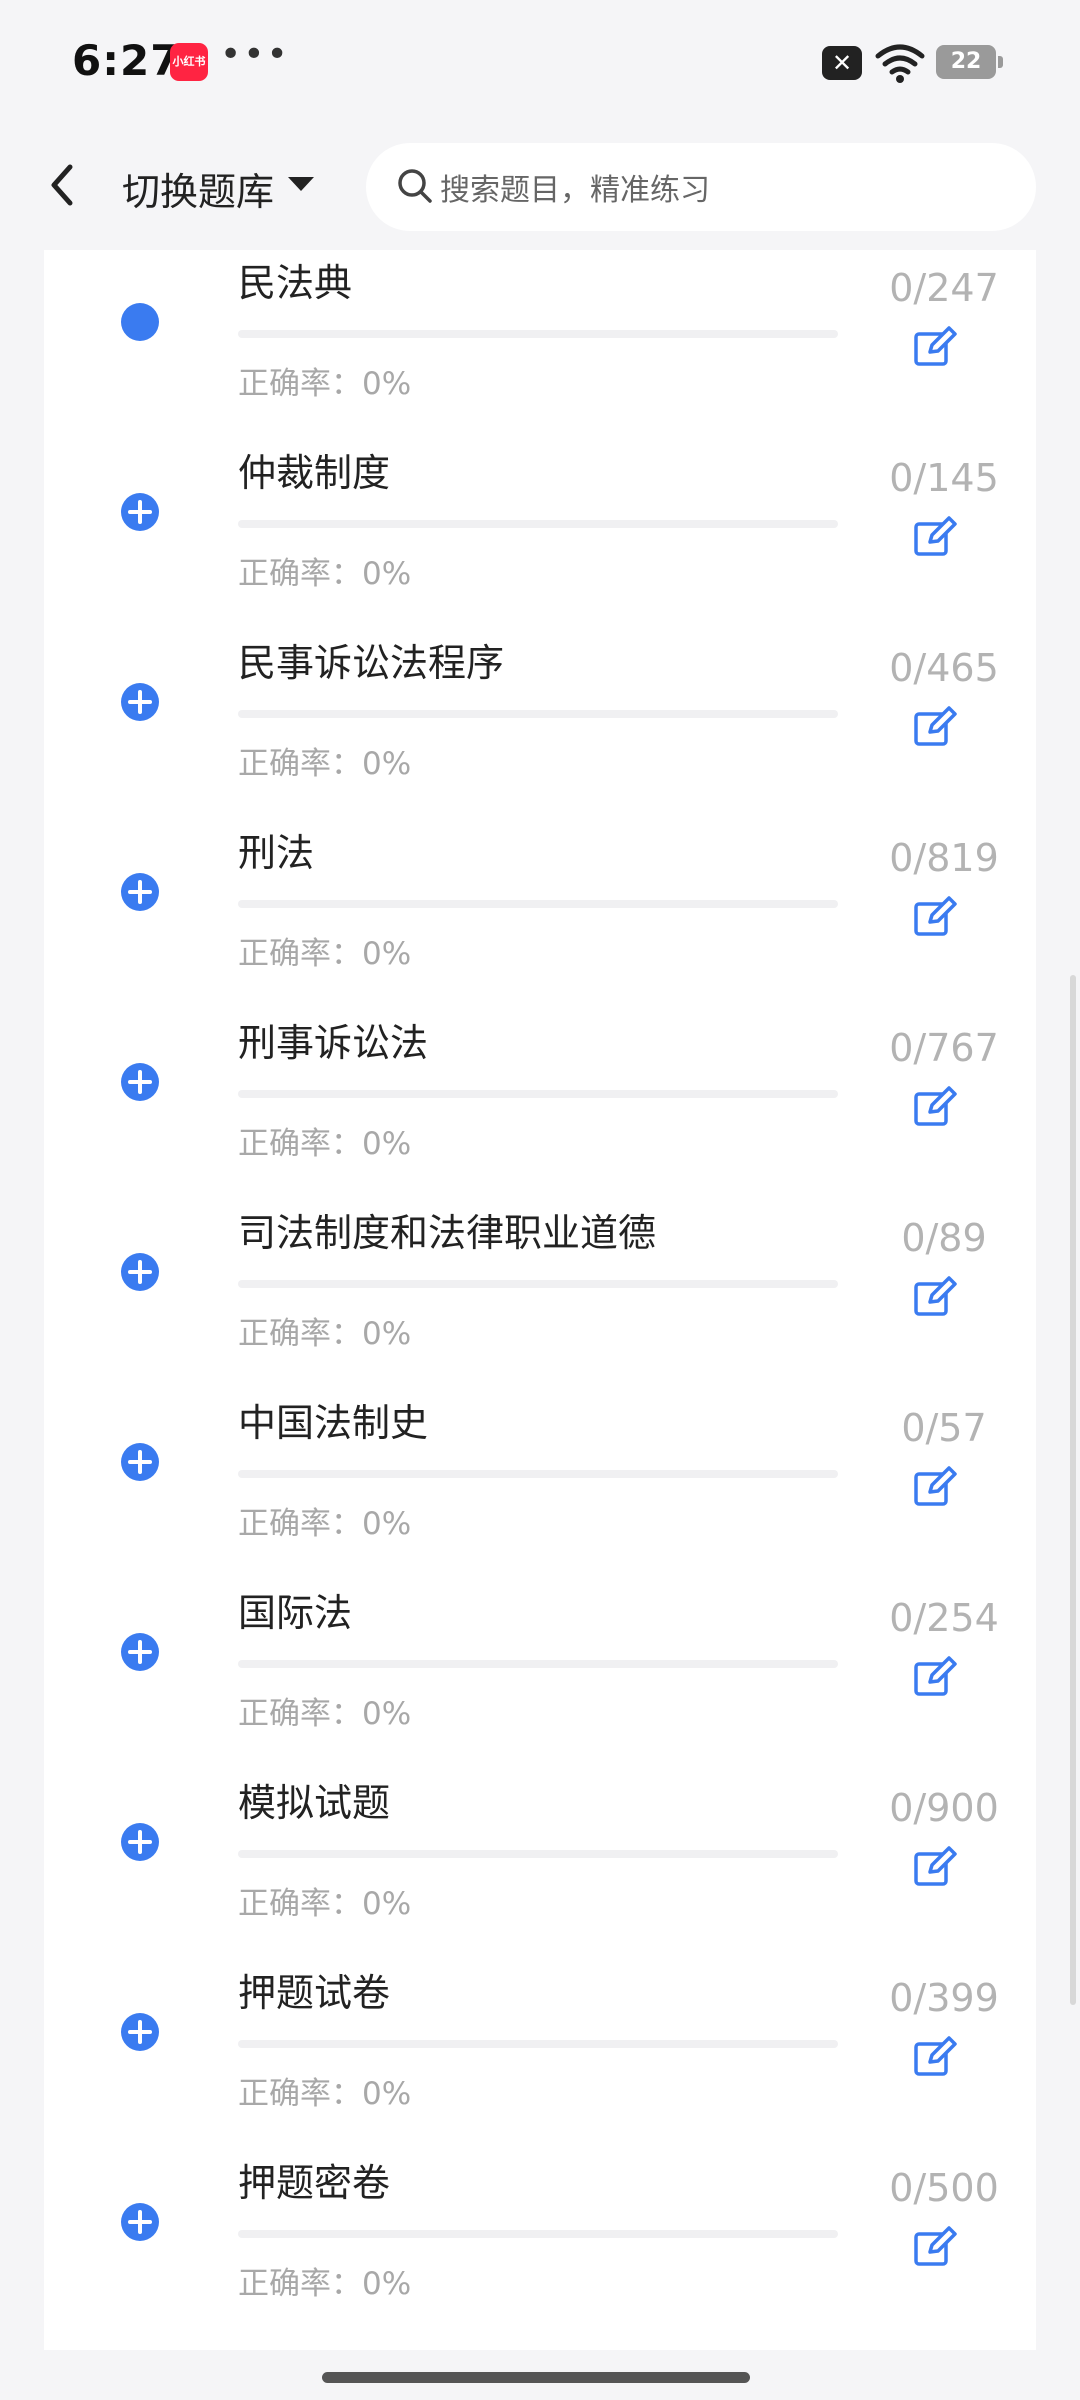 Image resolution: width=1080 pixels, height=2400 pixels. I want to click on list-item: 刑法 正确率：0% 0/819, so click(540, 866).